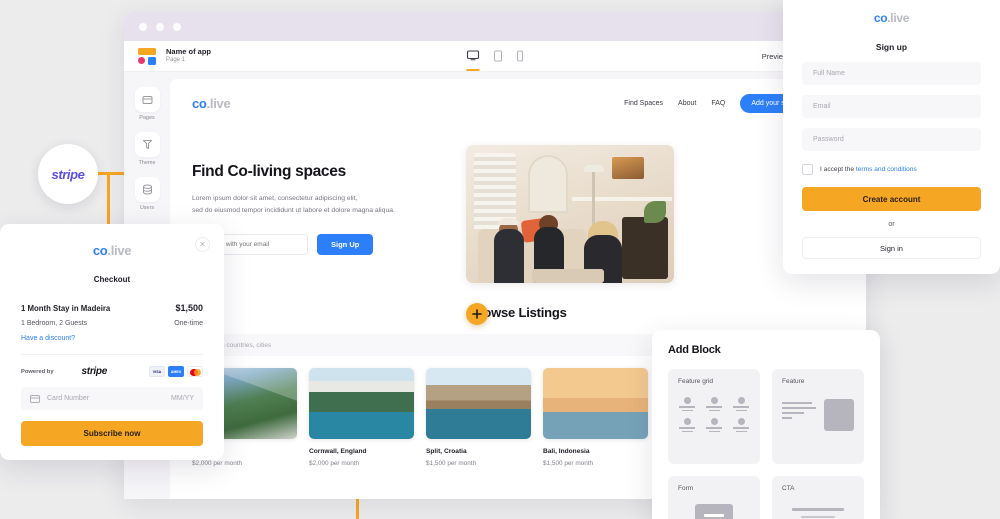 This screenshot has width=1000, height=519. What do you see at coordinates (570, 214) in the screenshot?
I see `hero-photo` at bounding box center [570, 214].